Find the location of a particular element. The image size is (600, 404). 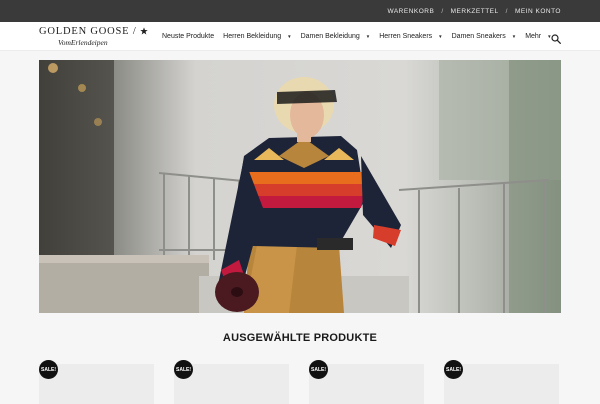

account-link: MEIN KONTO is located at coordinates (538, 11).